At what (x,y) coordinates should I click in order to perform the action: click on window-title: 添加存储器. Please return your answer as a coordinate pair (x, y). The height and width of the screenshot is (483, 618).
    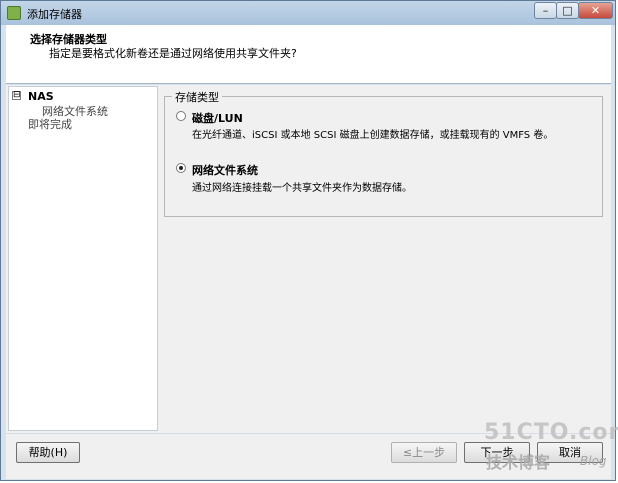
    Looking at the image, I should click on (54, 14).